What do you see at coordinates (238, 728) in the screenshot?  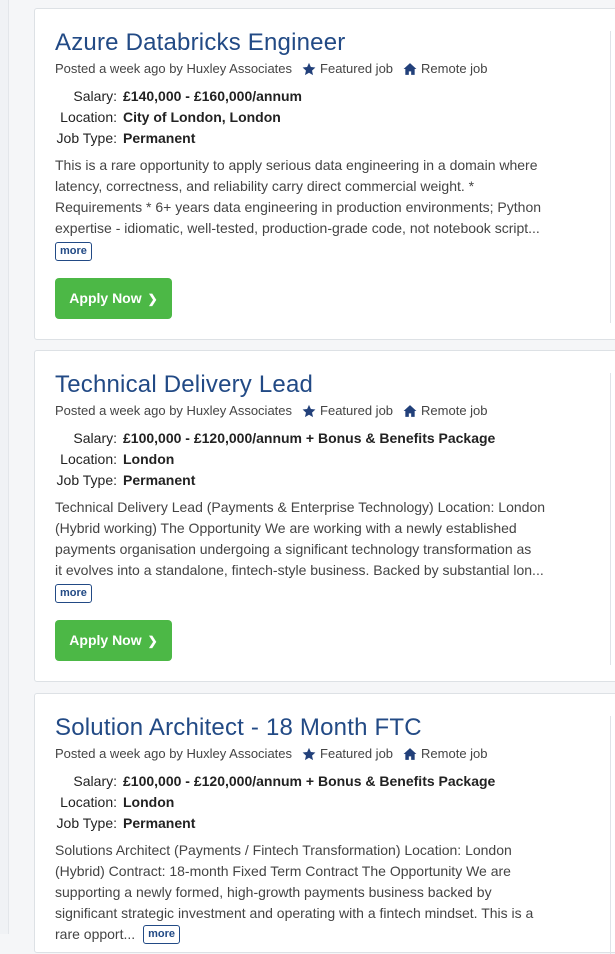 I see `job-title-link: Solution Architect - 18 Month FTC` at bounding box center [238, 728].